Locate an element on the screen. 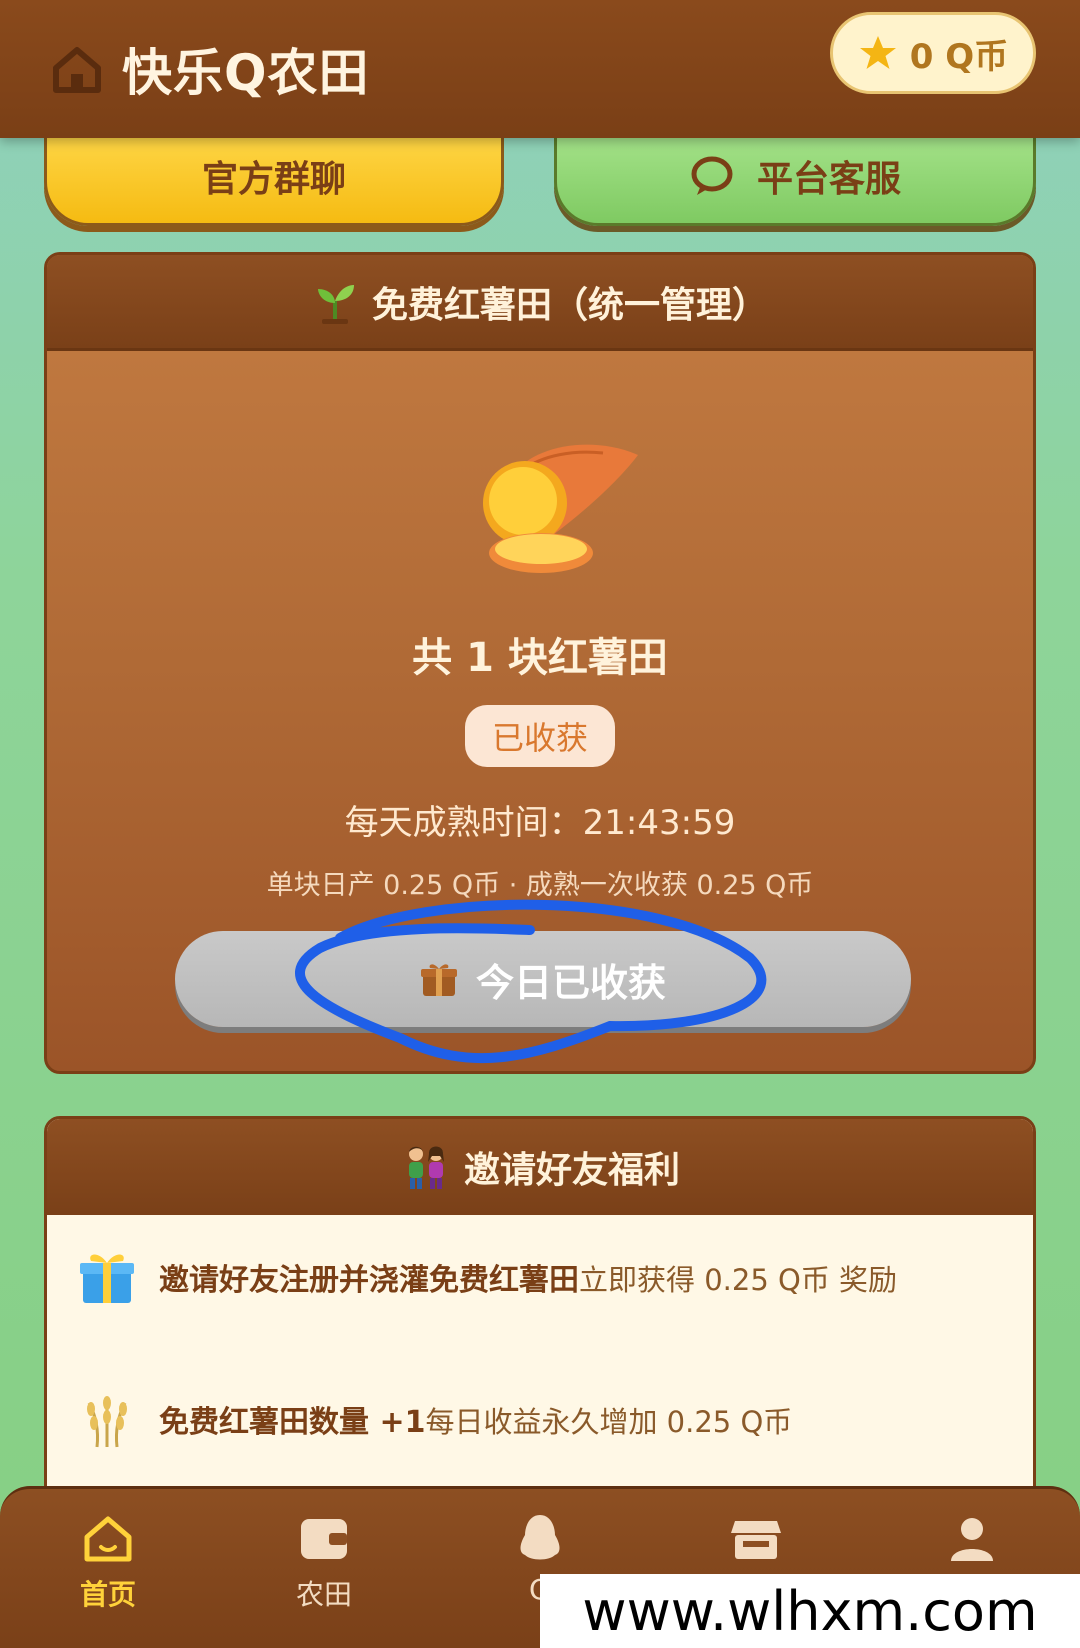  yield-info: 单块日产 0.25 Q币 · 成熟一次收获 0.25 Q币 is located at coordinates (540, 885).